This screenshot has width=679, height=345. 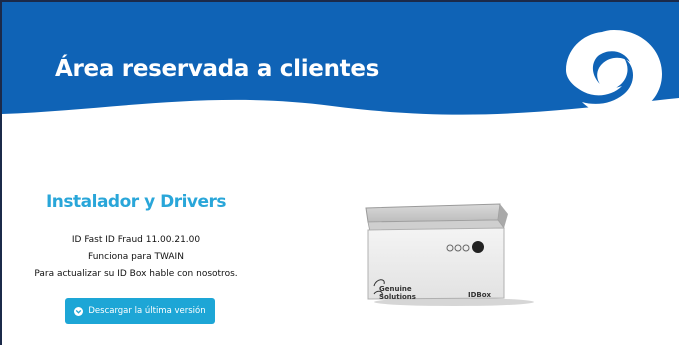 What do you see at coordinates (136, 257) in the screenshot?
I see `compatibility-text: Funciona para TWAIN` at bounding box center [136, 257].